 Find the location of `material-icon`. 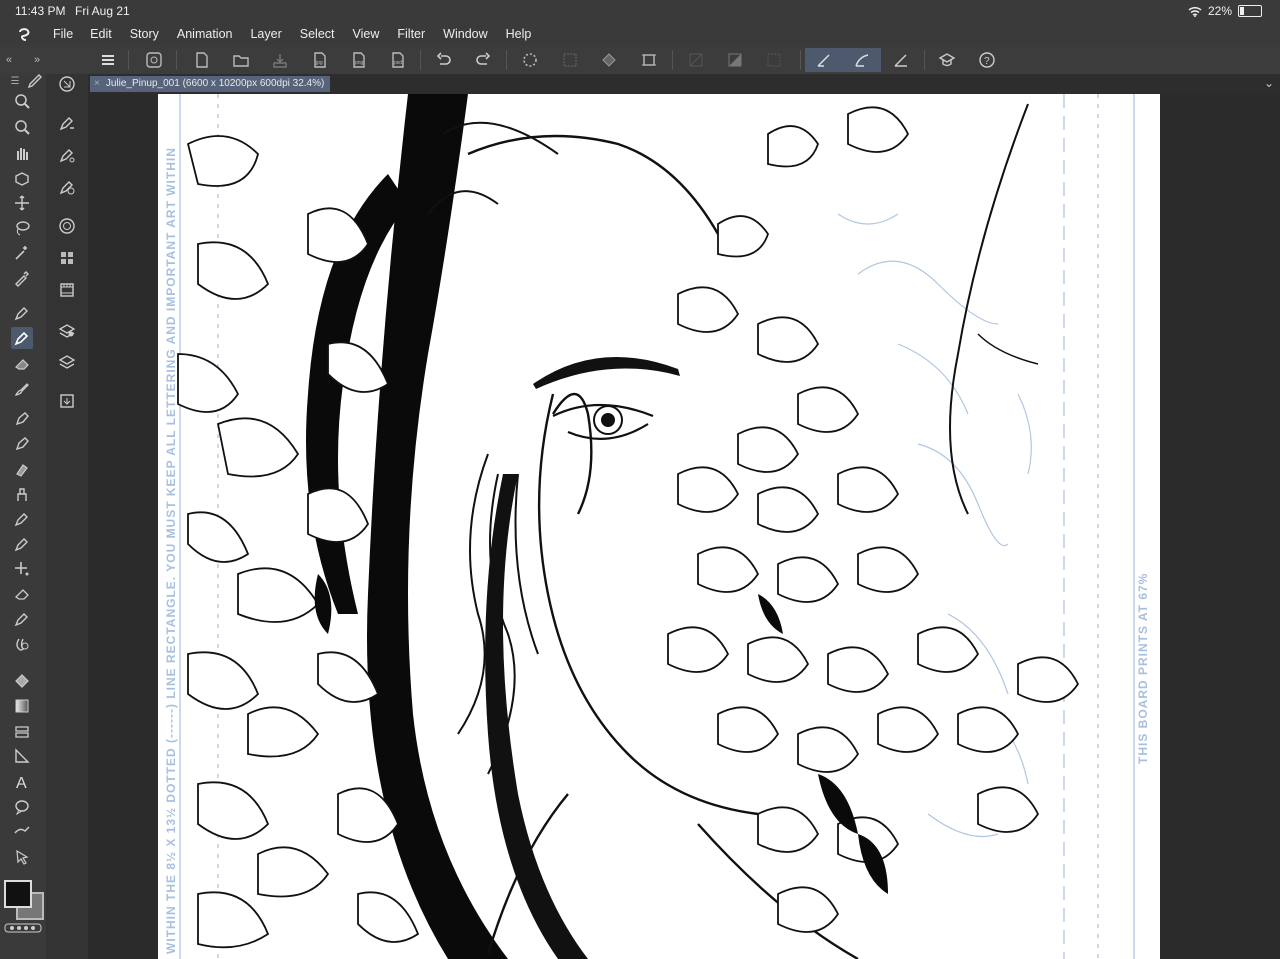

material-icon is located at coordinates (67, 401).